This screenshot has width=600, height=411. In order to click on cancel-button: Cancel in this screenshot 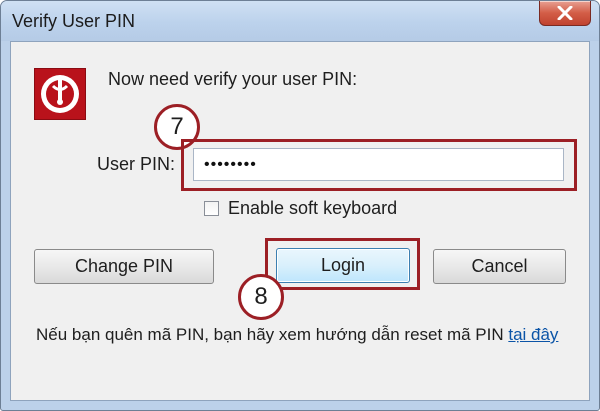, I will do `click(499, 266)`.